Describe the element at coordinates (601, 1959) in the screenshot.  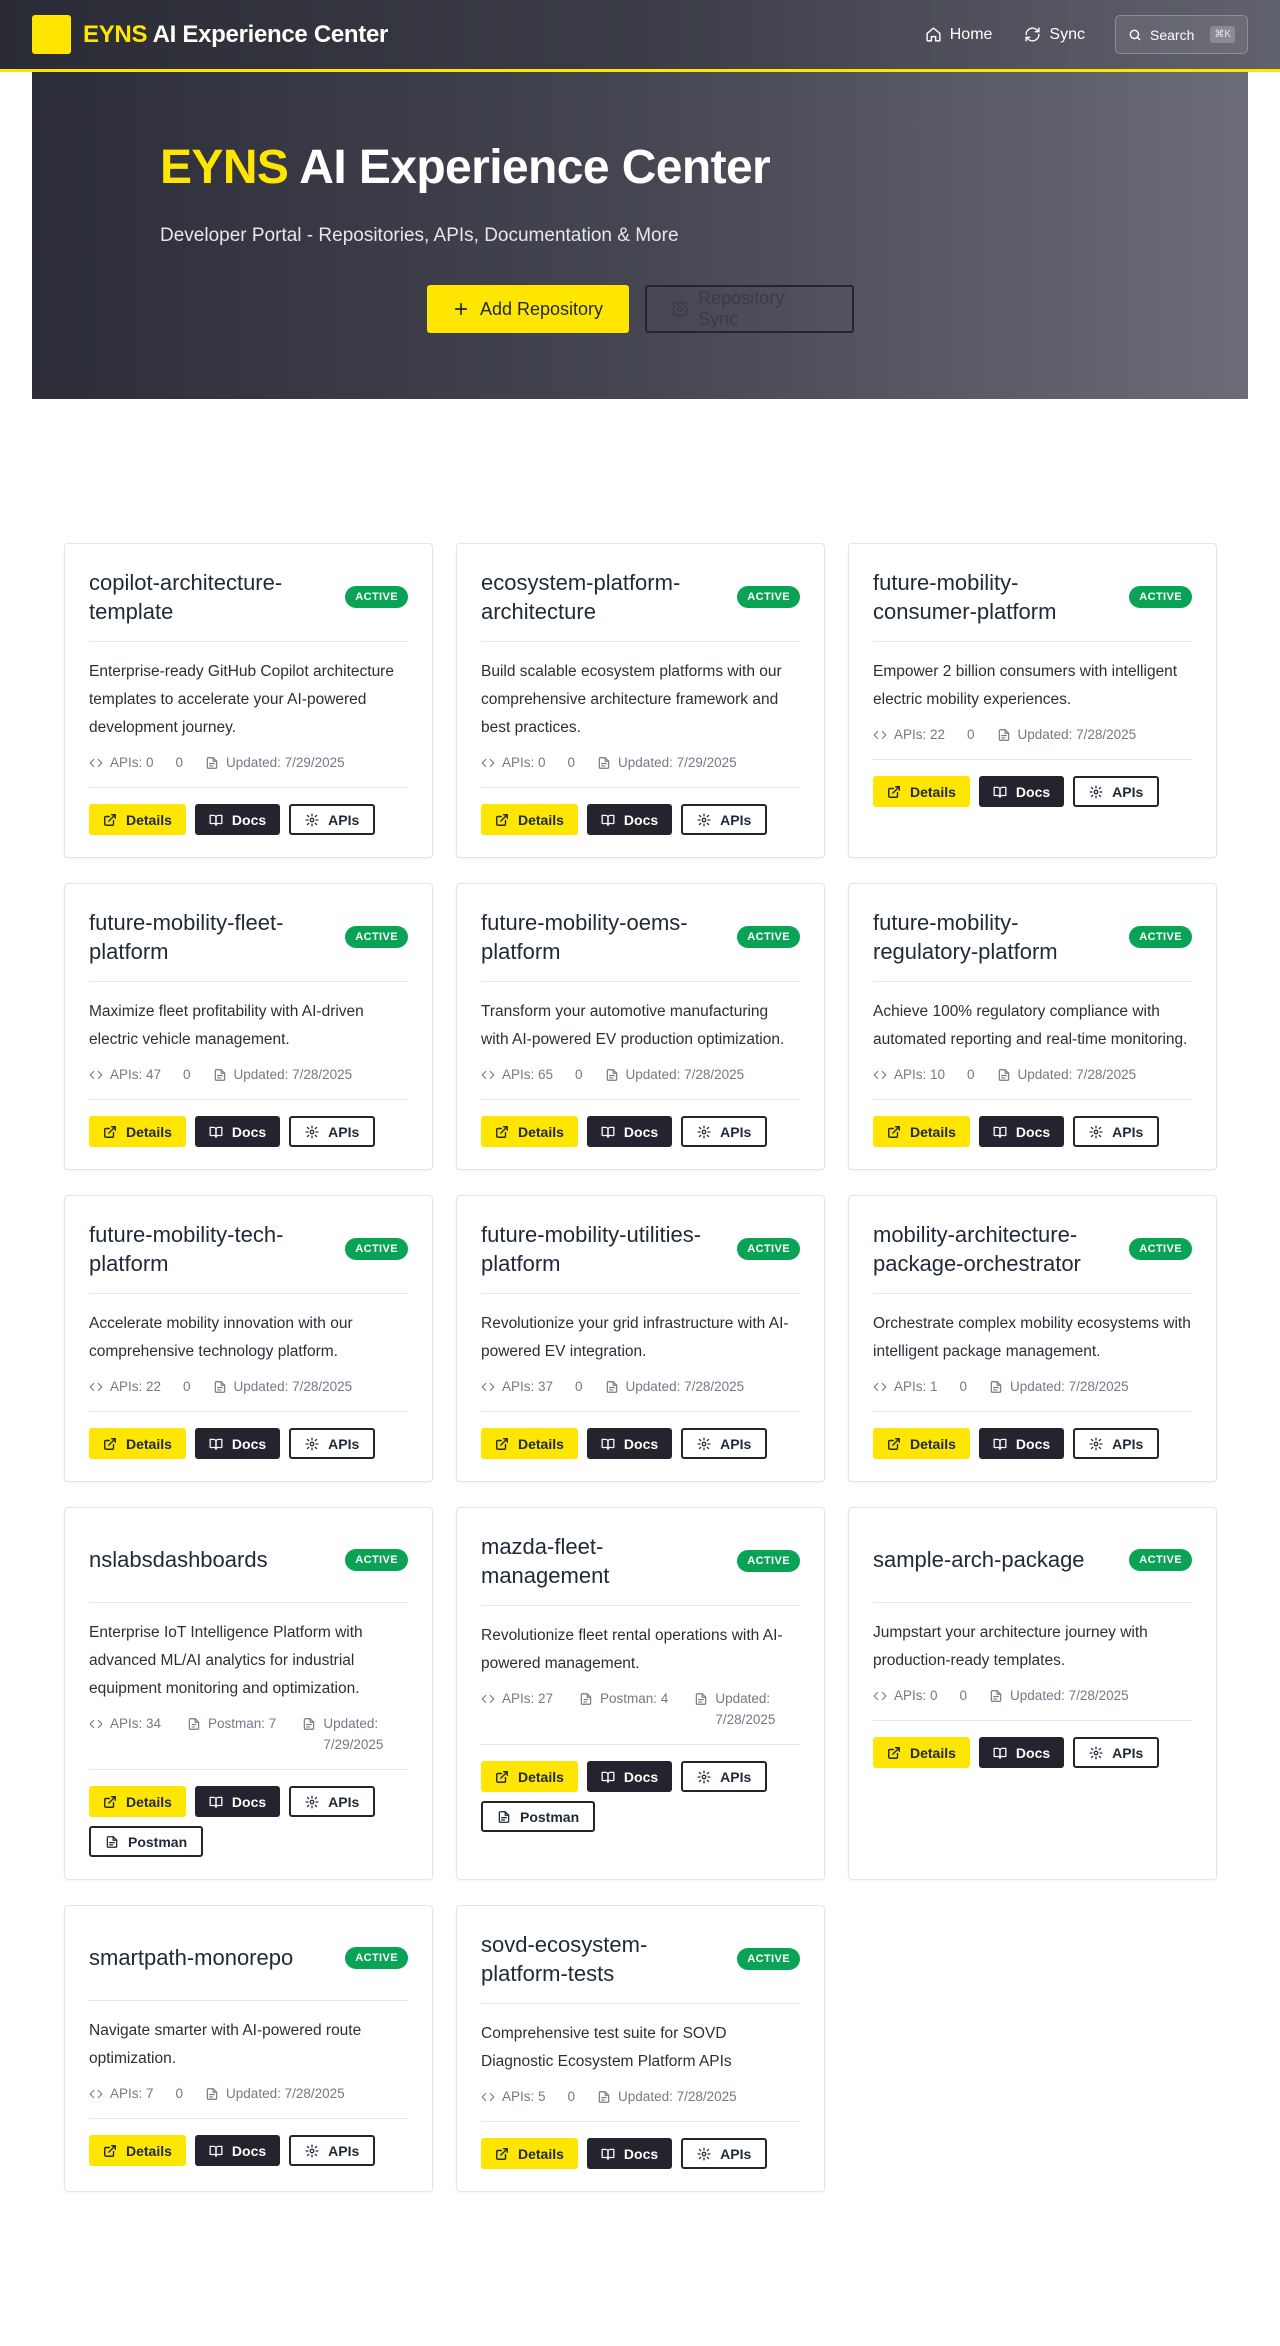
I see `repository-title: sovd-ecosystem-platform-tests` at that location.